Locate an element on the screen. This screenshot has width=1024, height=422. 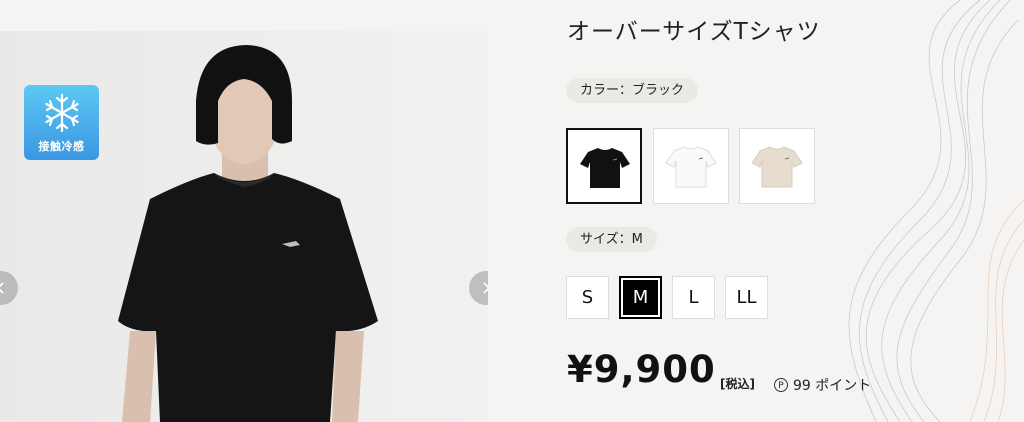
tshirt-beige-thumbnail is located at coordinates (777, 167).